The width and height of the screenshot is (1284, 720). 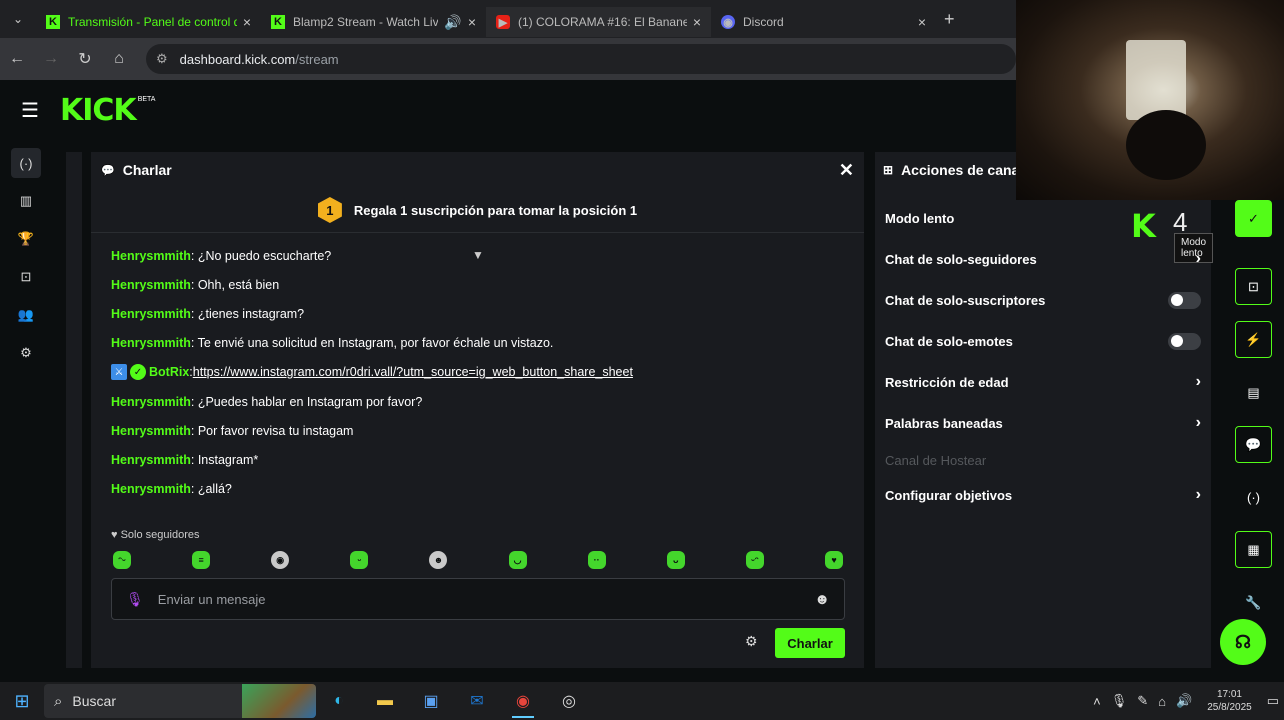 What do you see at coordinates (523, 701) in the screenshot?
I see `chrome-icon: ◉` at bounding box center [523, 701].